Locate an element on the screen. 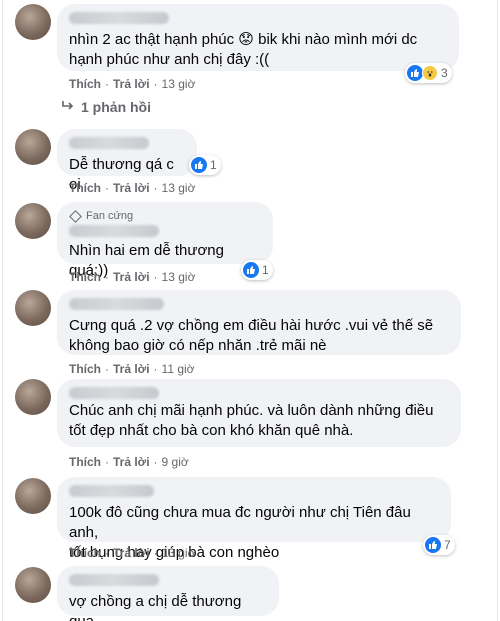 Image resolution: width=500 pixels, height=621 pixels. view-replies-link: 1 phản hồi is located at coordinates (106, 107).